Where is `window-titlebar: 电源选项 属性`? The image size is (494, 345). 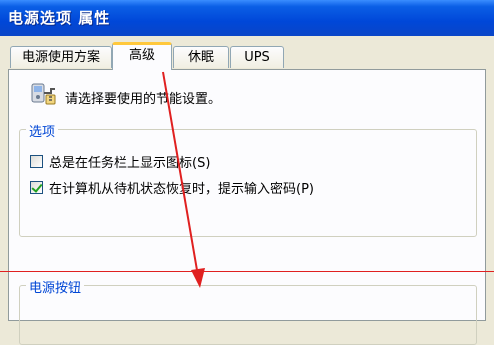
window-titlebar: 电源选项 属性 is located at coordinates (247, 18).